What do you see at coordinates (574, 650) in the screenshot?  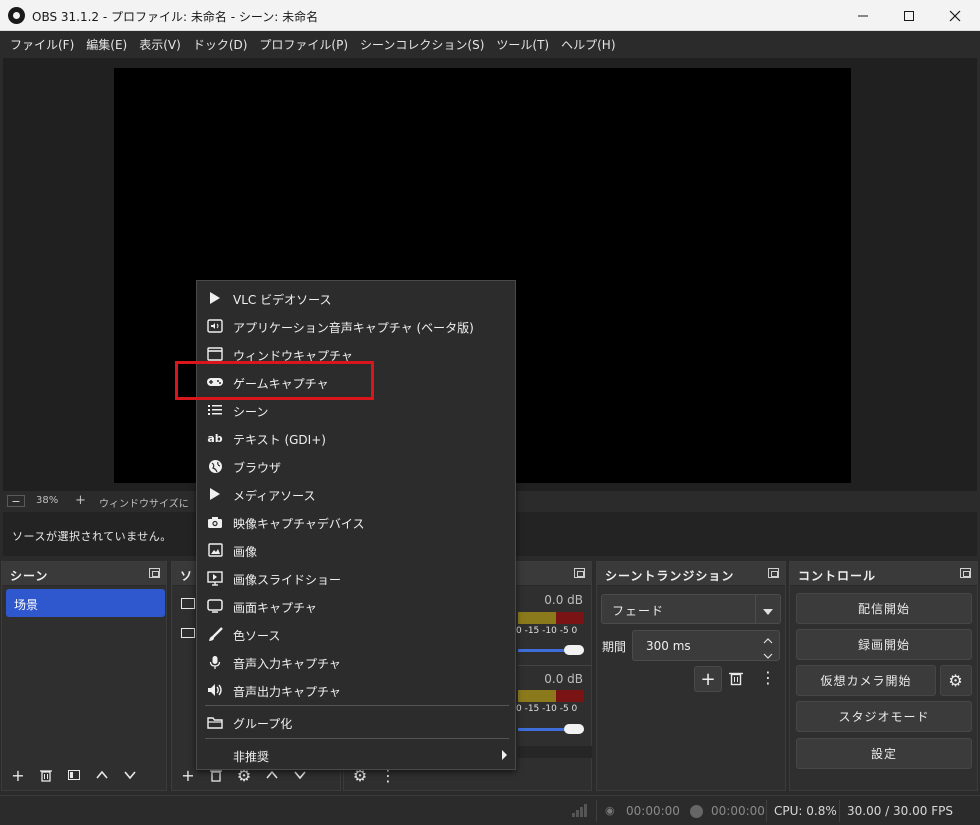 I see `track1-volume-knob` at bounding box center [574, 650].